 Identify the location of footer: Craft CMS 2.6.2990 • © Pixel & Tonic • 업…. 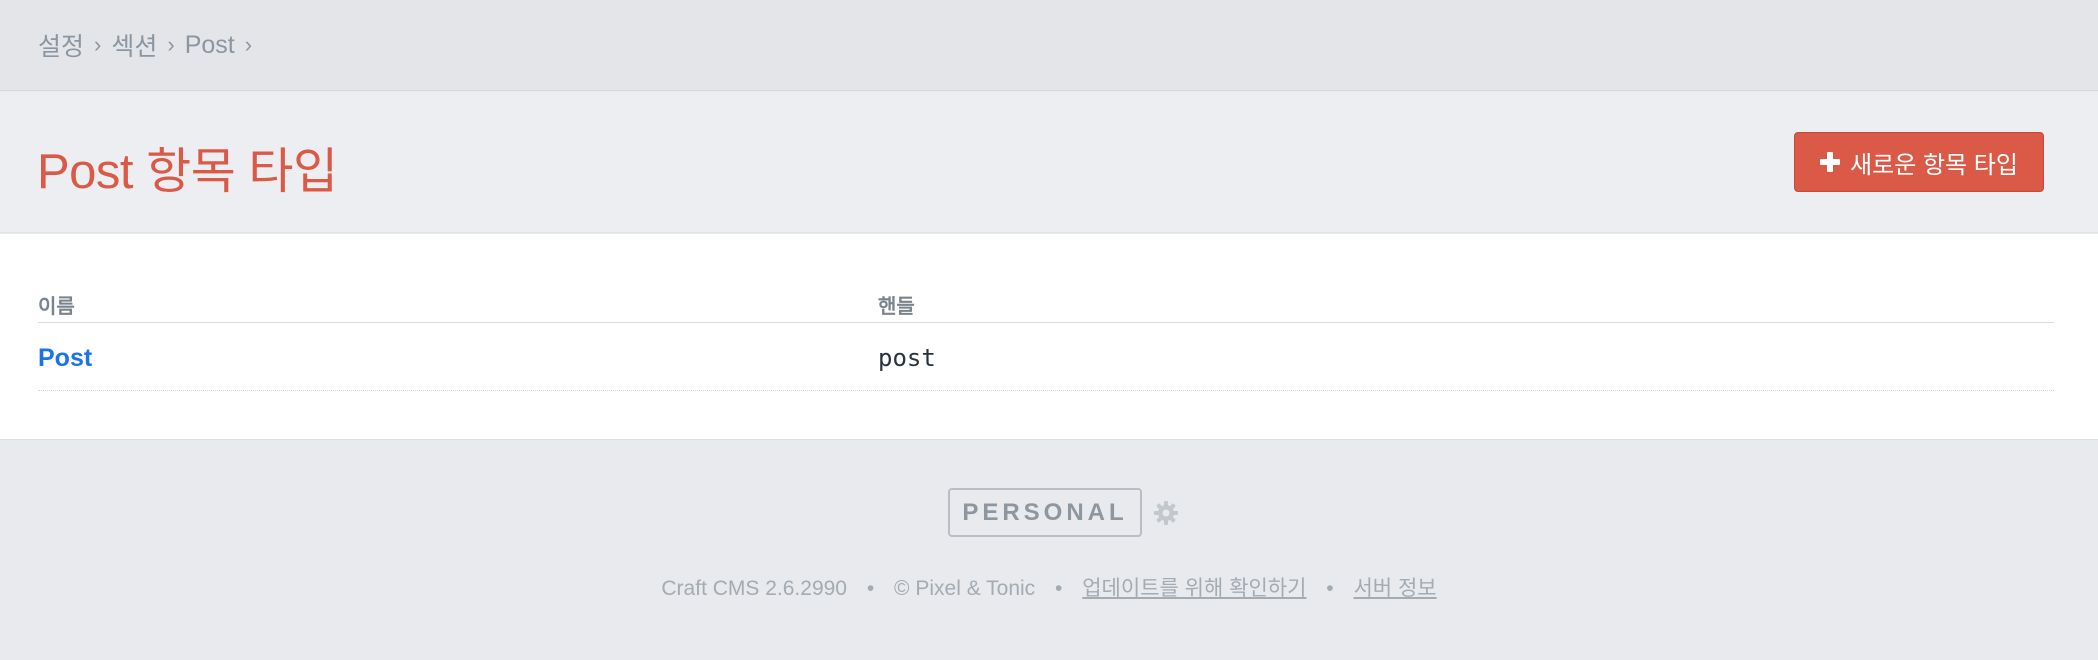
(1049, 587).